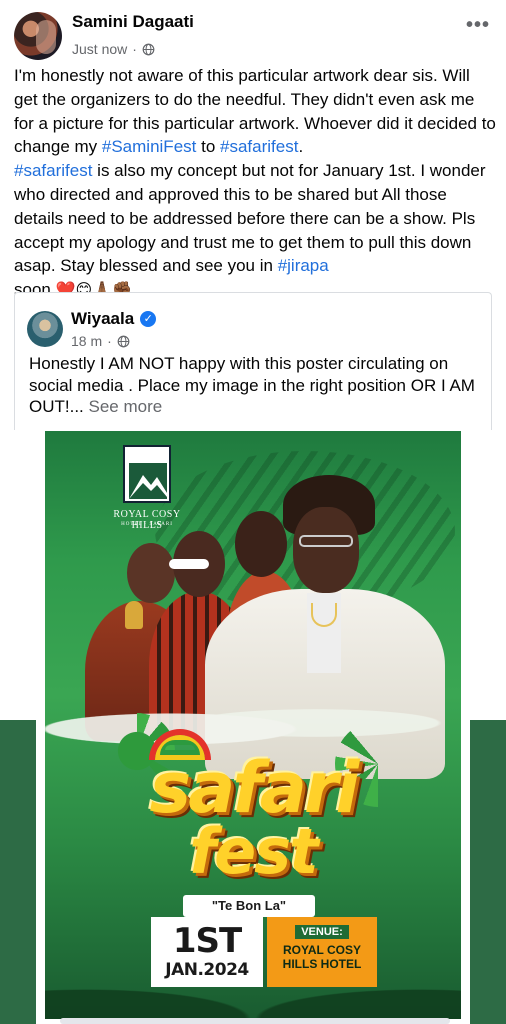  What do you see at coordinates (301, 147) in the screenshot?
I see `post-text-part: .` at bounding box center [301, 147].